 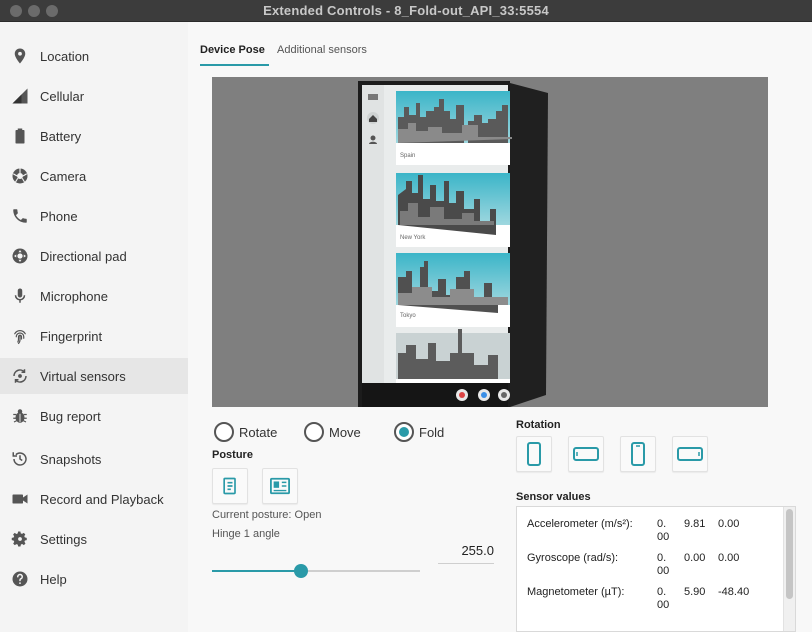 What do you see at coordinates (322, 50) in the screenshot?
I see `tab-additional-sensors: Additional sensors` at bounding box center [322, 50].